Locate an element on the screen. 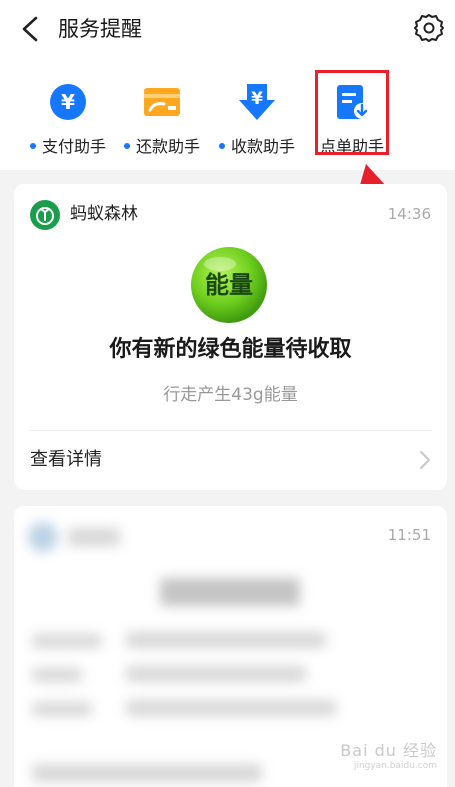 Image resolution: width=455 pixels, height=787 pixels. yuan-down-arrow-icon: ¥ is located at coordinates (257, 102).